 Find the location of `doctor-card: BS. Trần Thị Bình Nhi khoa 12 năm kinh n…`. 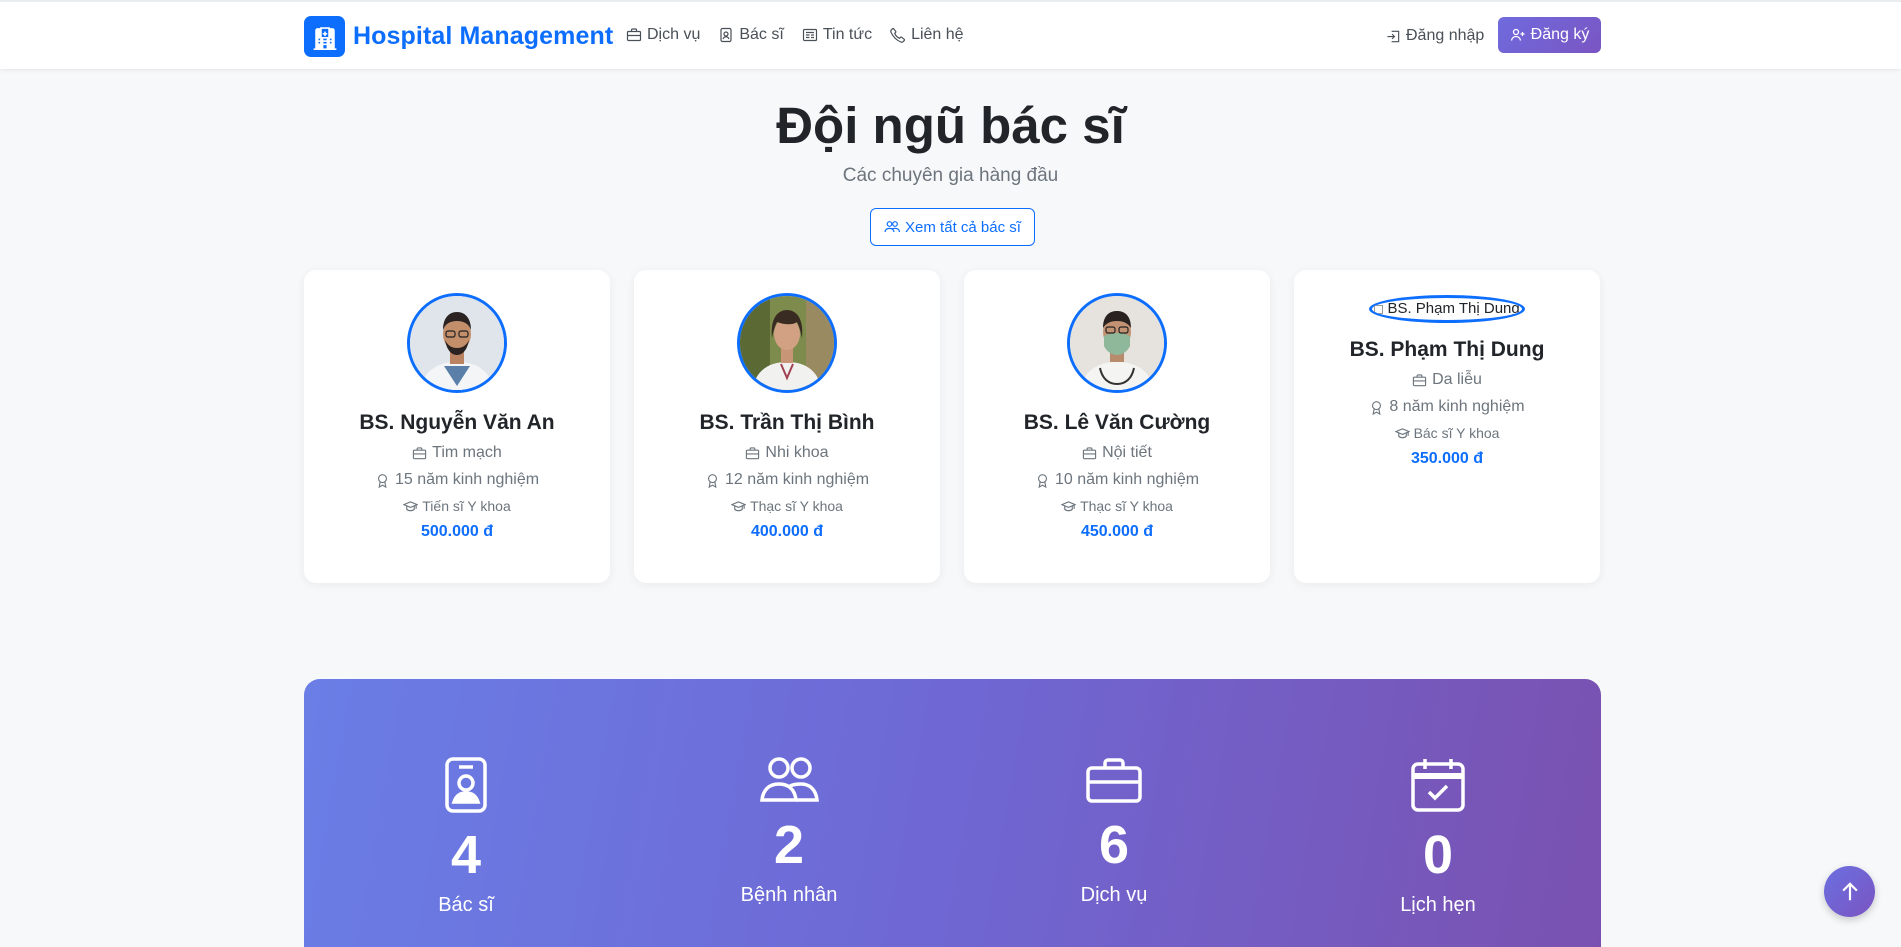

doctor-card: BS. Trần Thị Bình Nhi khoa 12 năm kinh n… is located at coordinates (787, 426).